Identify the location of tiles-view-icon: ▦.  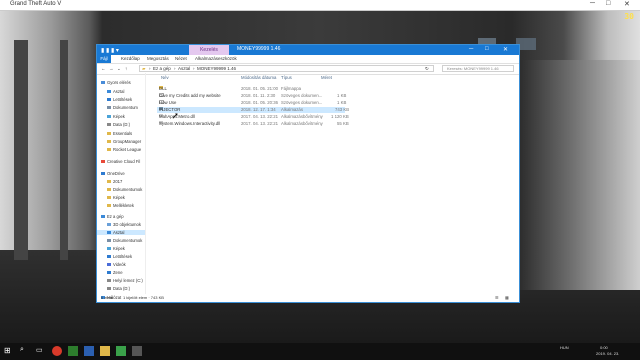
(507, 297).